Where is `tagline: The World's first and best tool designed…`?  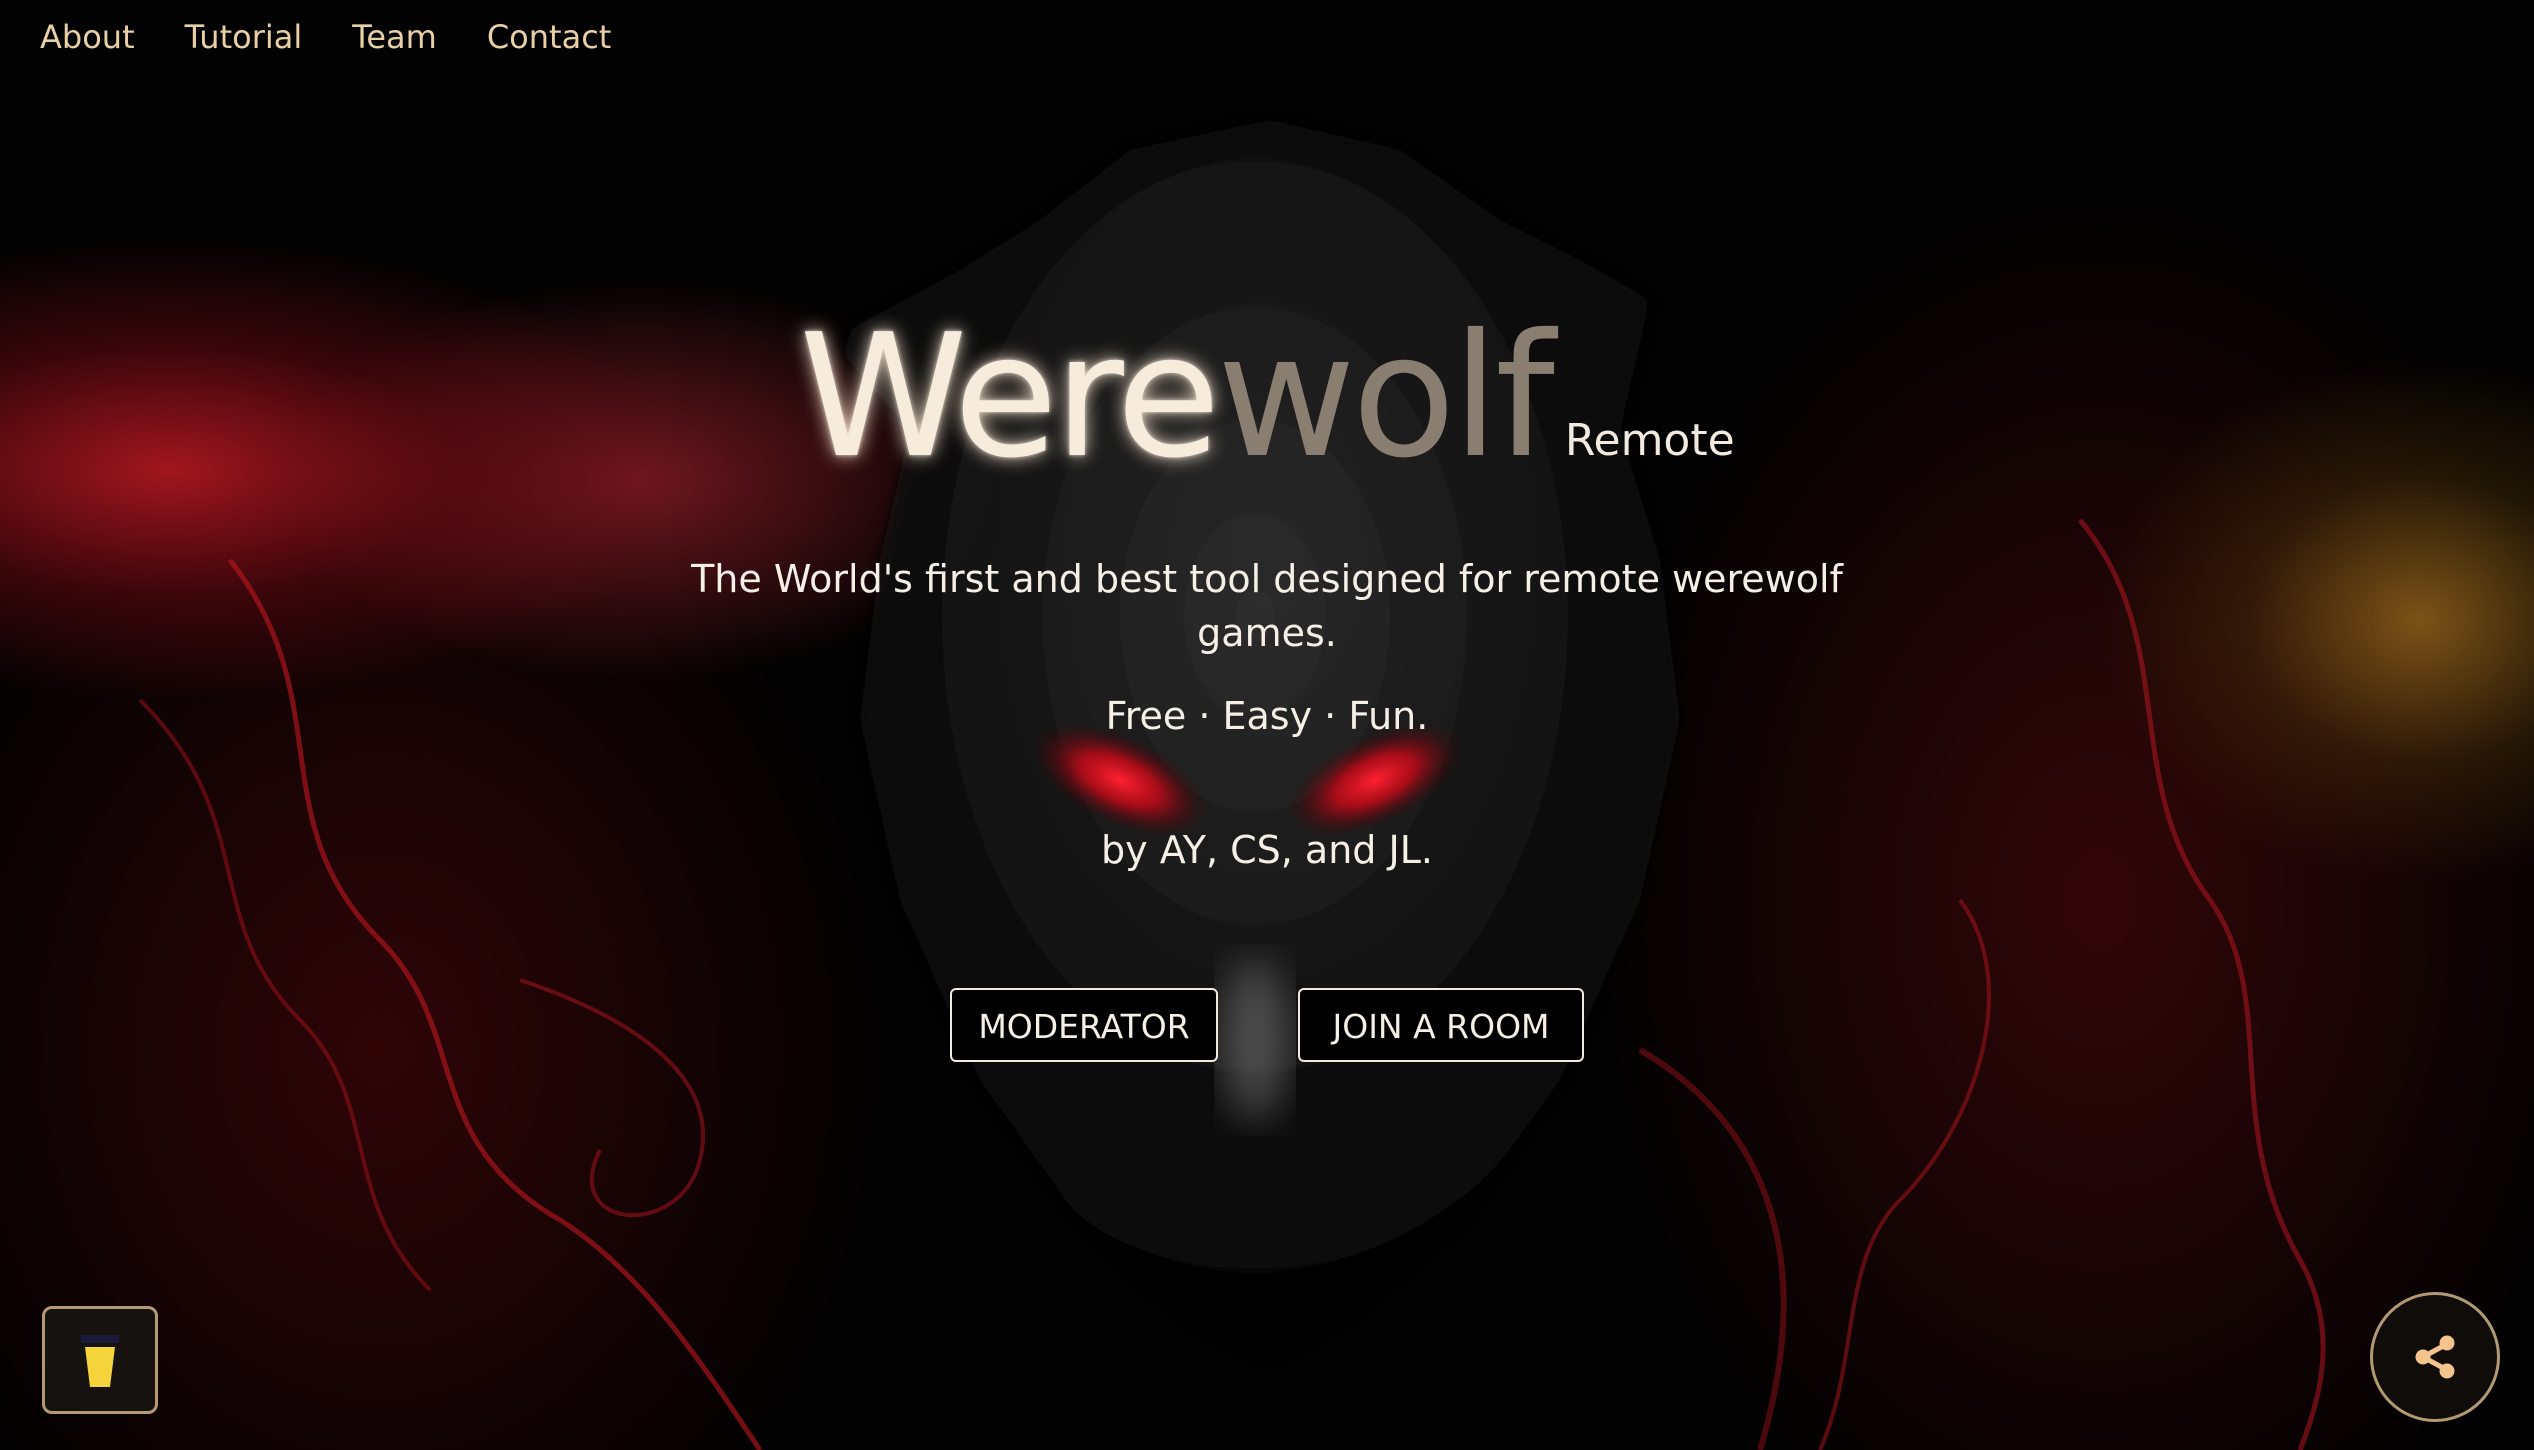
tagline: The World's first and best tool designed… is located at coordinates (1267, 606).